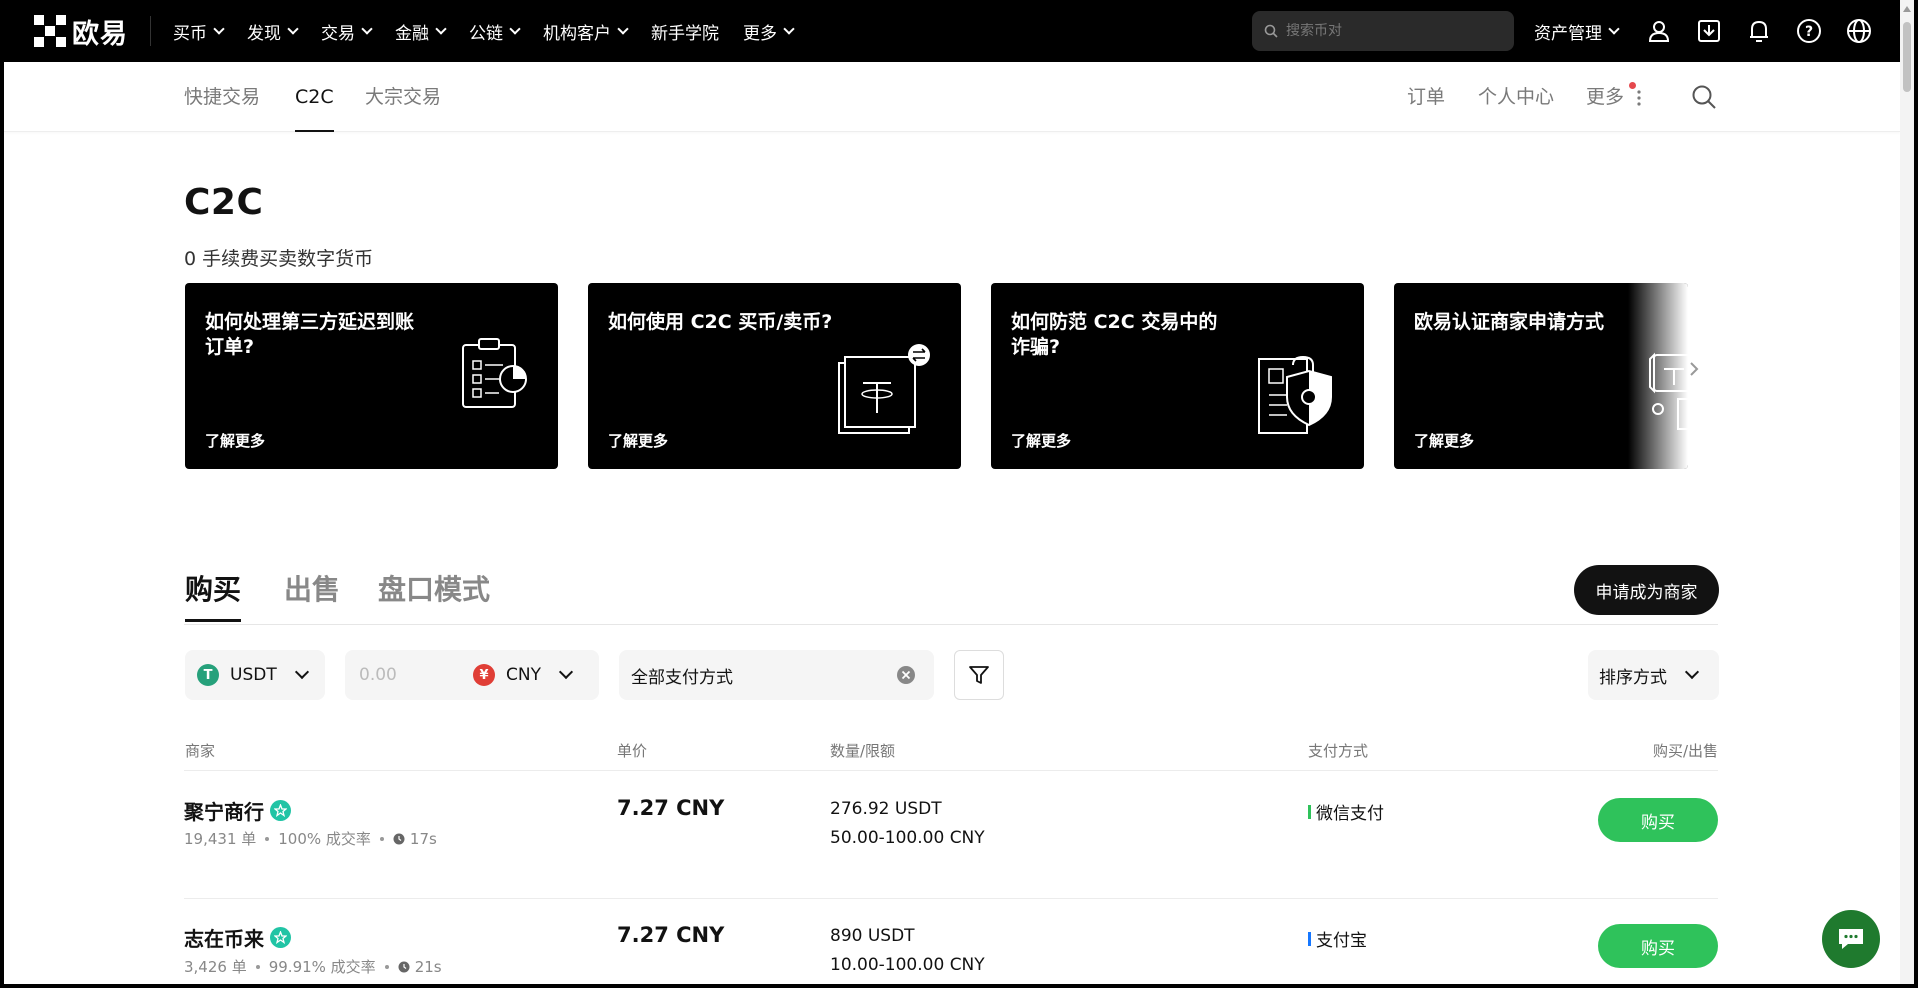  Describe the element at coordinates (1709, 31) in the screenshot. I see `download-icon` at that location.